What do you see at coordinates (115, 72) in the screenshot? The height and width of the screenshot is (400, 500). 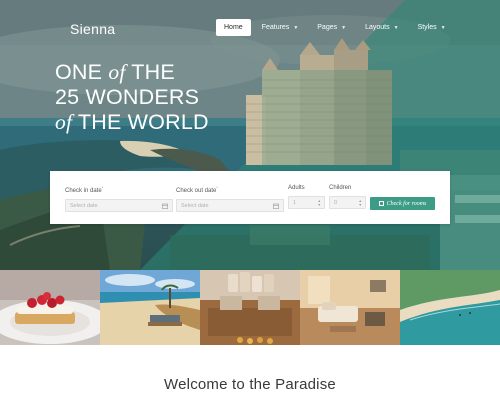 I see `hero-headline-line-1: ONE of THE` at bounding box center [115, 72].